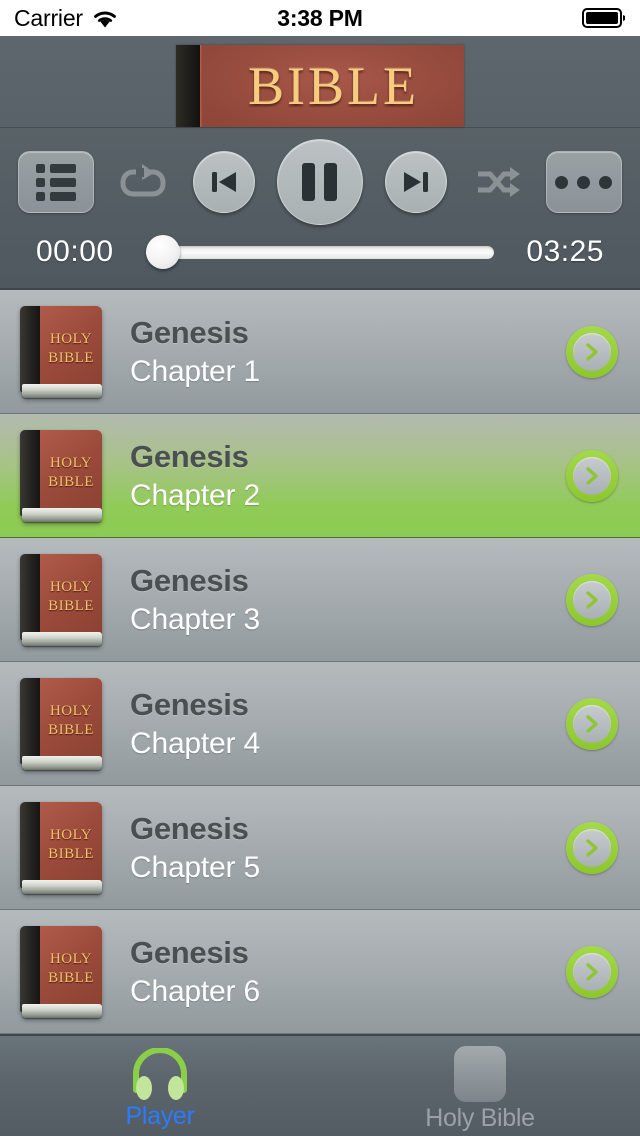 This screenshot has height=1136, width=640. I want to click on ellipsis-icon, so click(584, 182).